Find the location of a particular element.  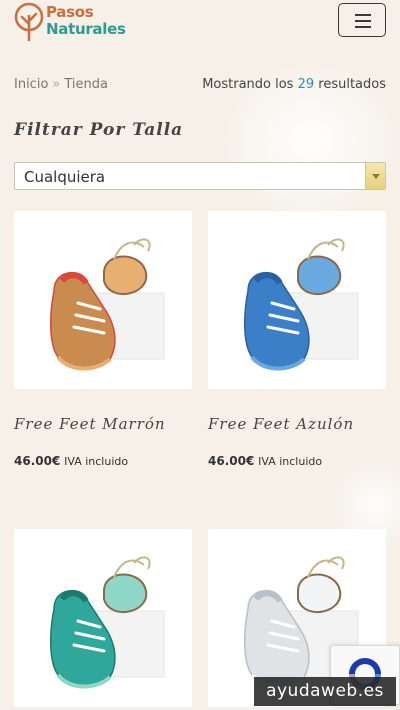

logo-line-1: Pasos is located at coordinates (70, 12).